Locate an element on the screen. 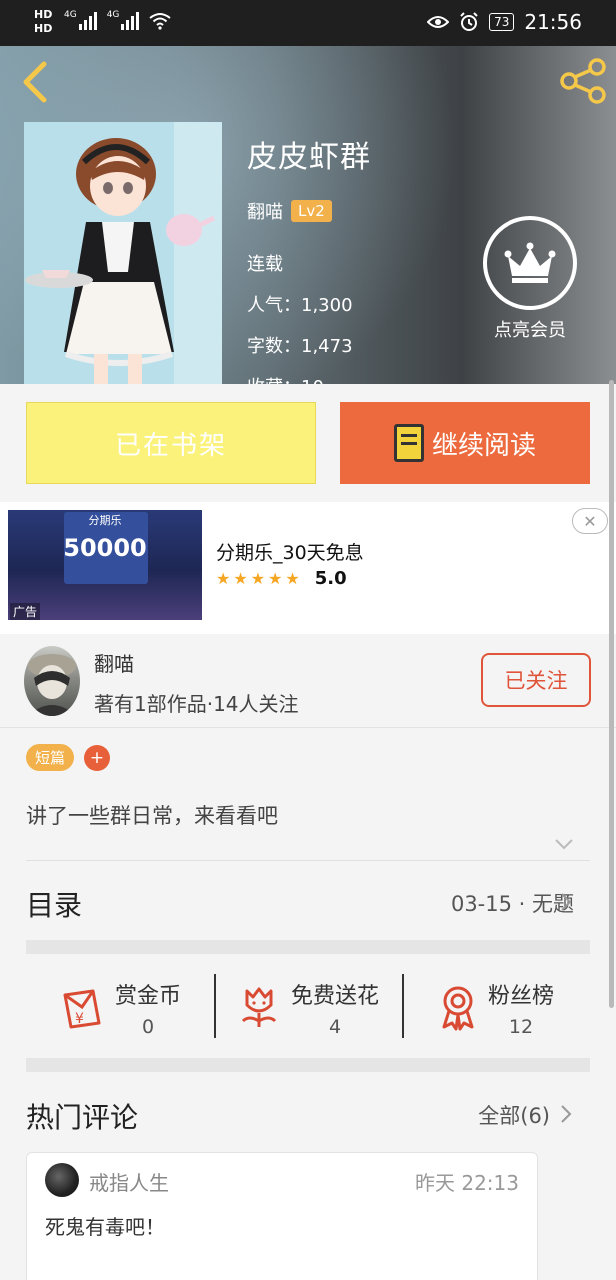  avatar-illustration is located at coordinates (52, 685).